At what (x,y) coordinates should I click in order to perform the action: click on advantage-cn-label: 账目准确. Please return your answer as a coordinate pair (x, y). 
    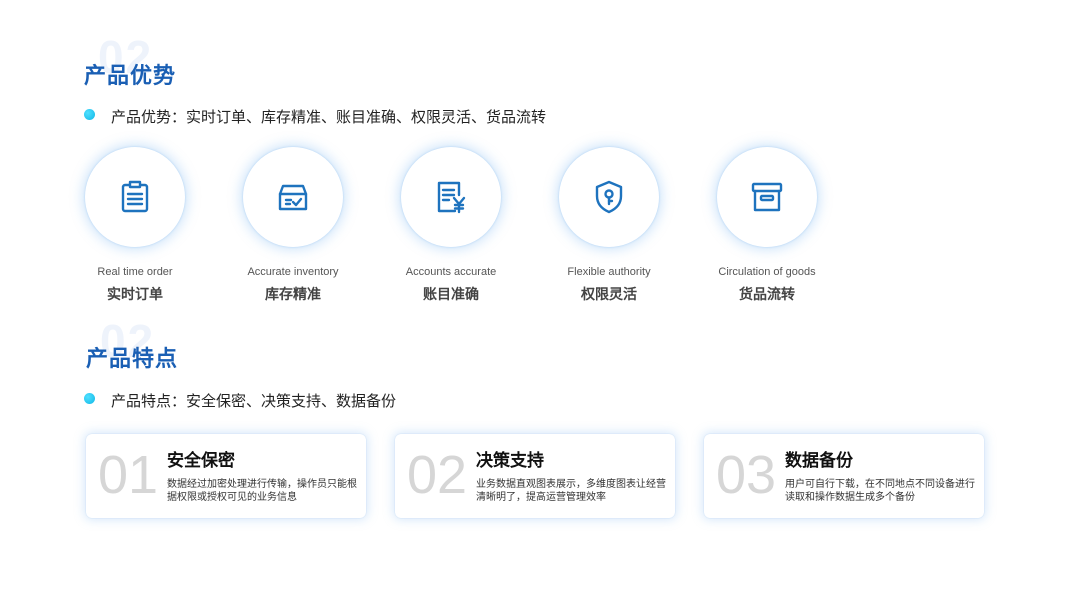
    Looking at the image, I should click on (451, 295).